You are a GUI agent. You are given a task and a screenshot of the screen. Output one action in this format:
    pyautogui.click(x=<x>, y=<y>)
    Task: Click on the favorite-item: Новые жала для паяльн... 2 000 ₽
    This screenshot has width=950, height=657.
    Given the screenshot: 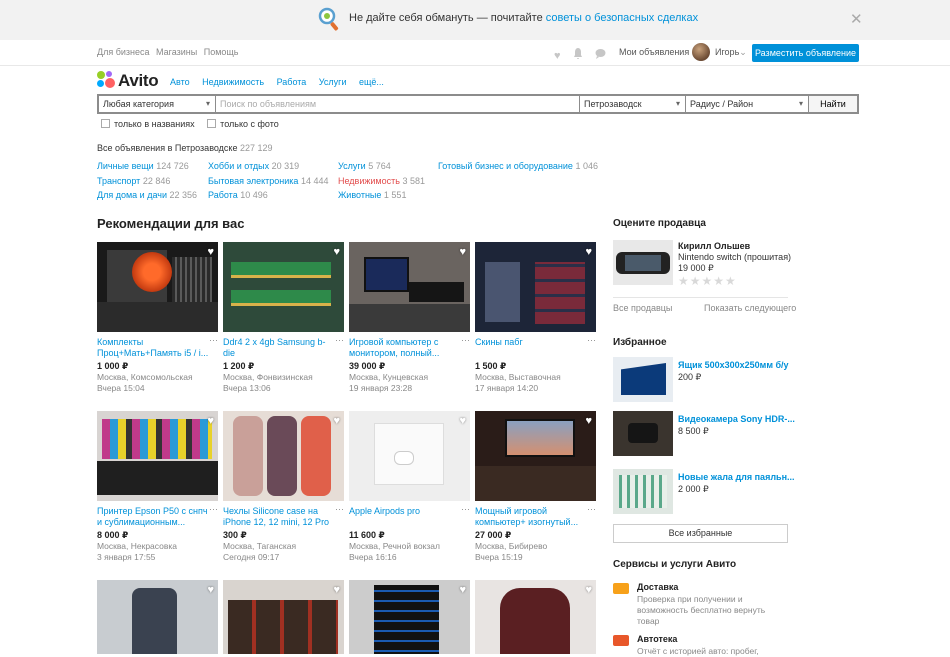 What is the action you would take?
    pyautogui.click(x=704, y=491)
    